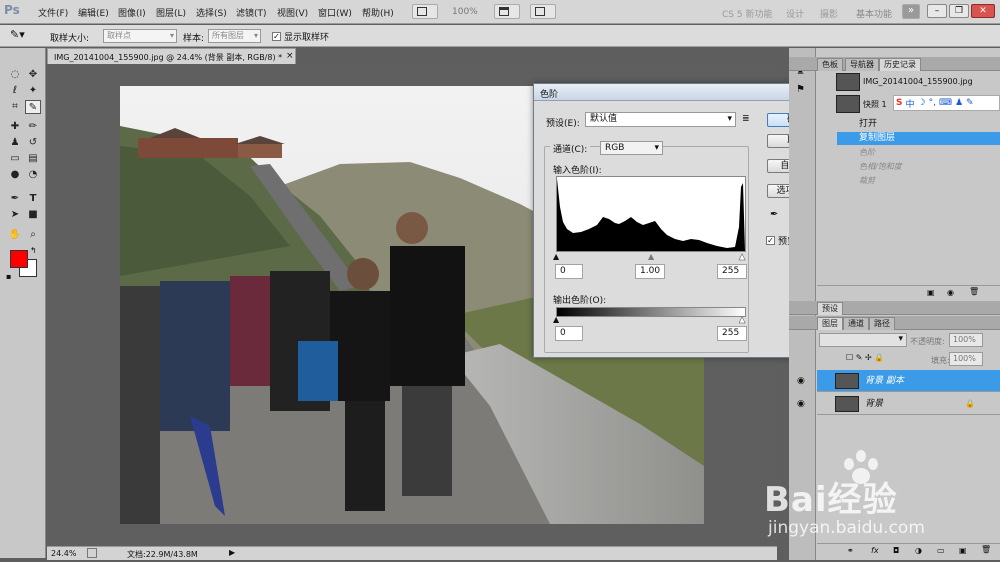  What do you see at coordinates (918, 166) in the screenshot?
I see `history-item-hue-sat: 色相/饱和度` at bounding box center [918, 166].